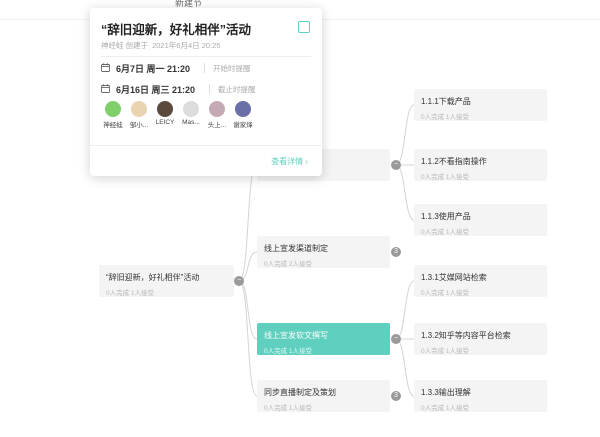 The height and width of the screenshot is (437, 600). What do you see at coordinates (186, 45) in the screenshot?
I see `created-time: 2021年6月4日 20:25` at bounding box center [186, 45].